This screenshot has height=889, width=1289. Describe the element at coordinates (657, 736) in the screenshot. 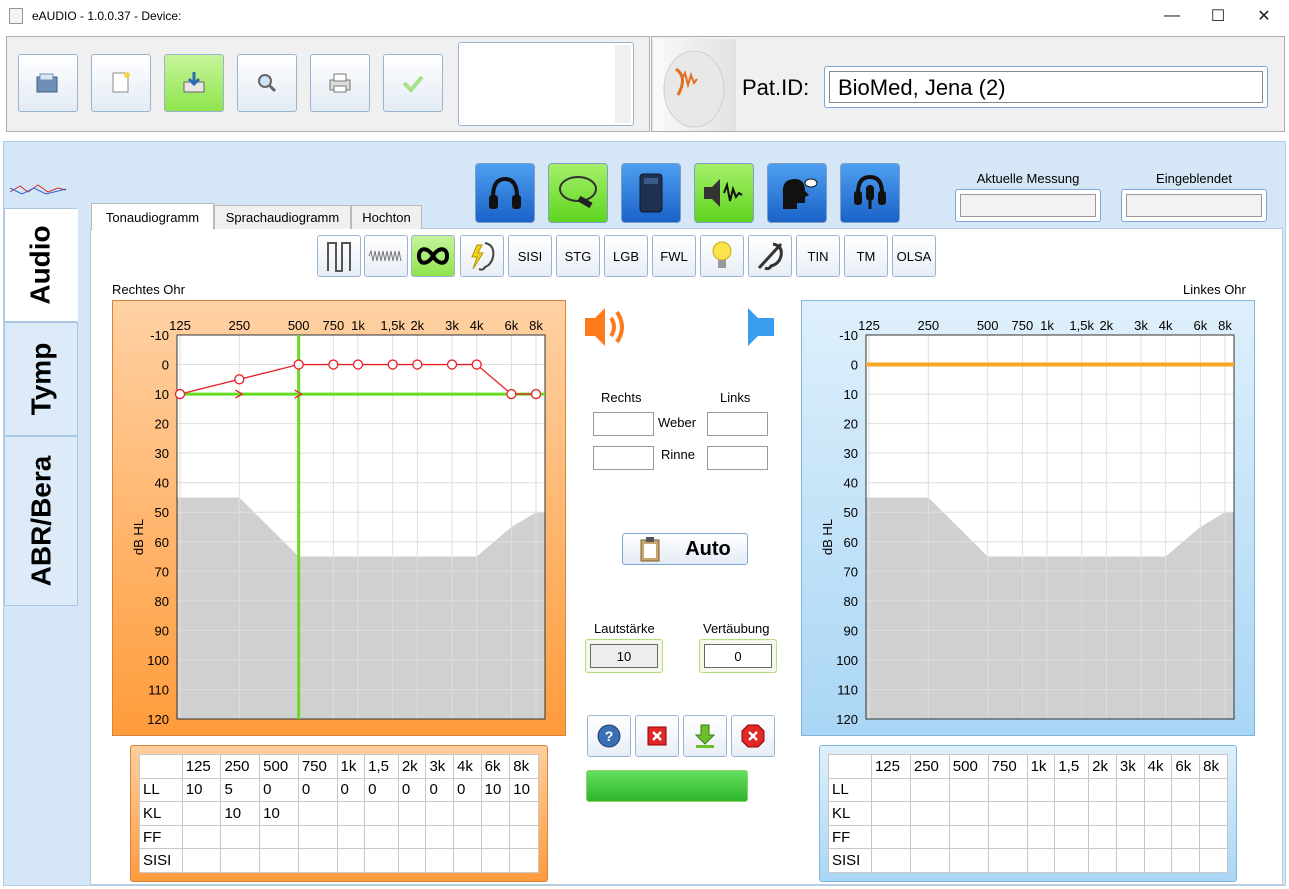

I see `delete-point-button` at that location.